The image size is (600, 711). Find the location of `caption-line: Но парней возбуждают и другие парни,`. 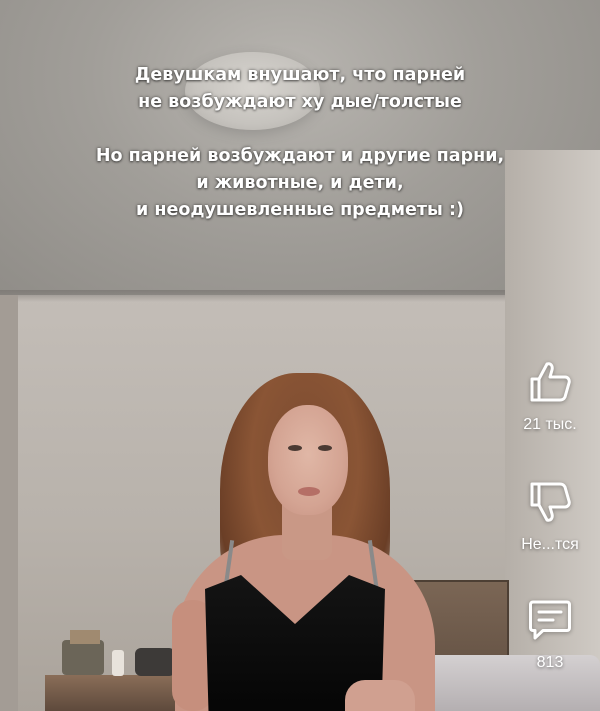

caption-line: Но парней возбуждают и другие парни, is located at coordinates (300, 156).